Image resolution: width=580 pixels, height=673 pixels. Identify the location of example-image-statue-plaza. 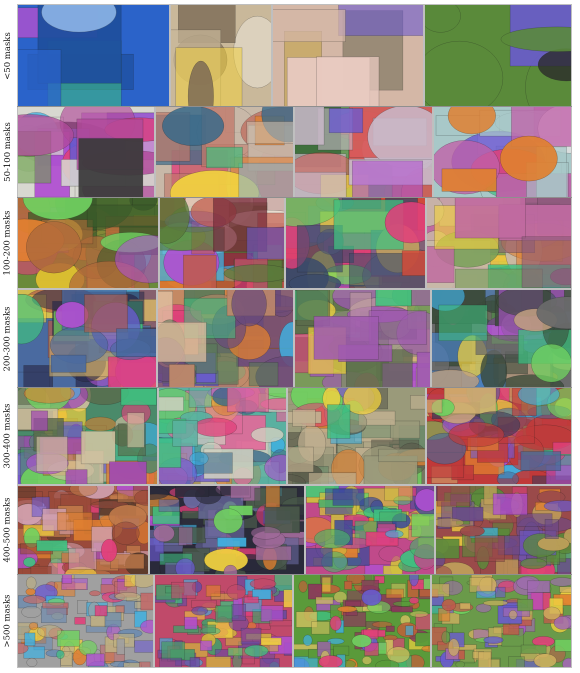
(363, 152).